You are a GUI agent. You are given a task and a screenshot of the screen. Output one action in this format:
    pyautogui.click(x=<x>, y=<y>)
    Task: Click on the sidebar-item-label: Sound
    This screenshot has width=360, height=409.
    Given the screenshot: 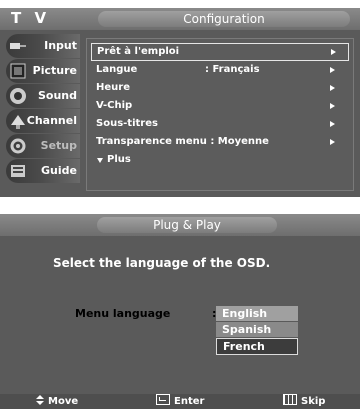 What is the action you would take?
    pyautogui.click(x=57, y=95)
    